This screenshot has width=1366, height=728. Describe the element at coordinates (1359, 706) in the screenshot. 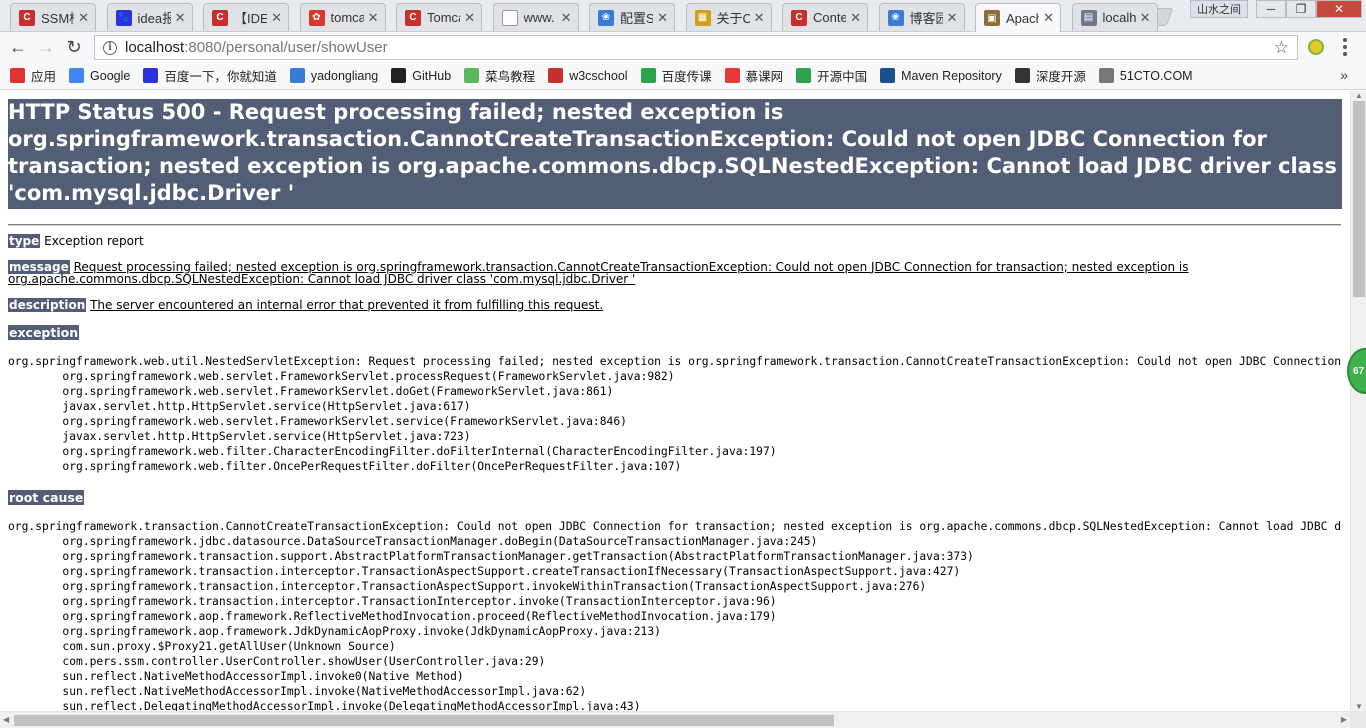

I see `scroll-down-icon: ▼` at that location.